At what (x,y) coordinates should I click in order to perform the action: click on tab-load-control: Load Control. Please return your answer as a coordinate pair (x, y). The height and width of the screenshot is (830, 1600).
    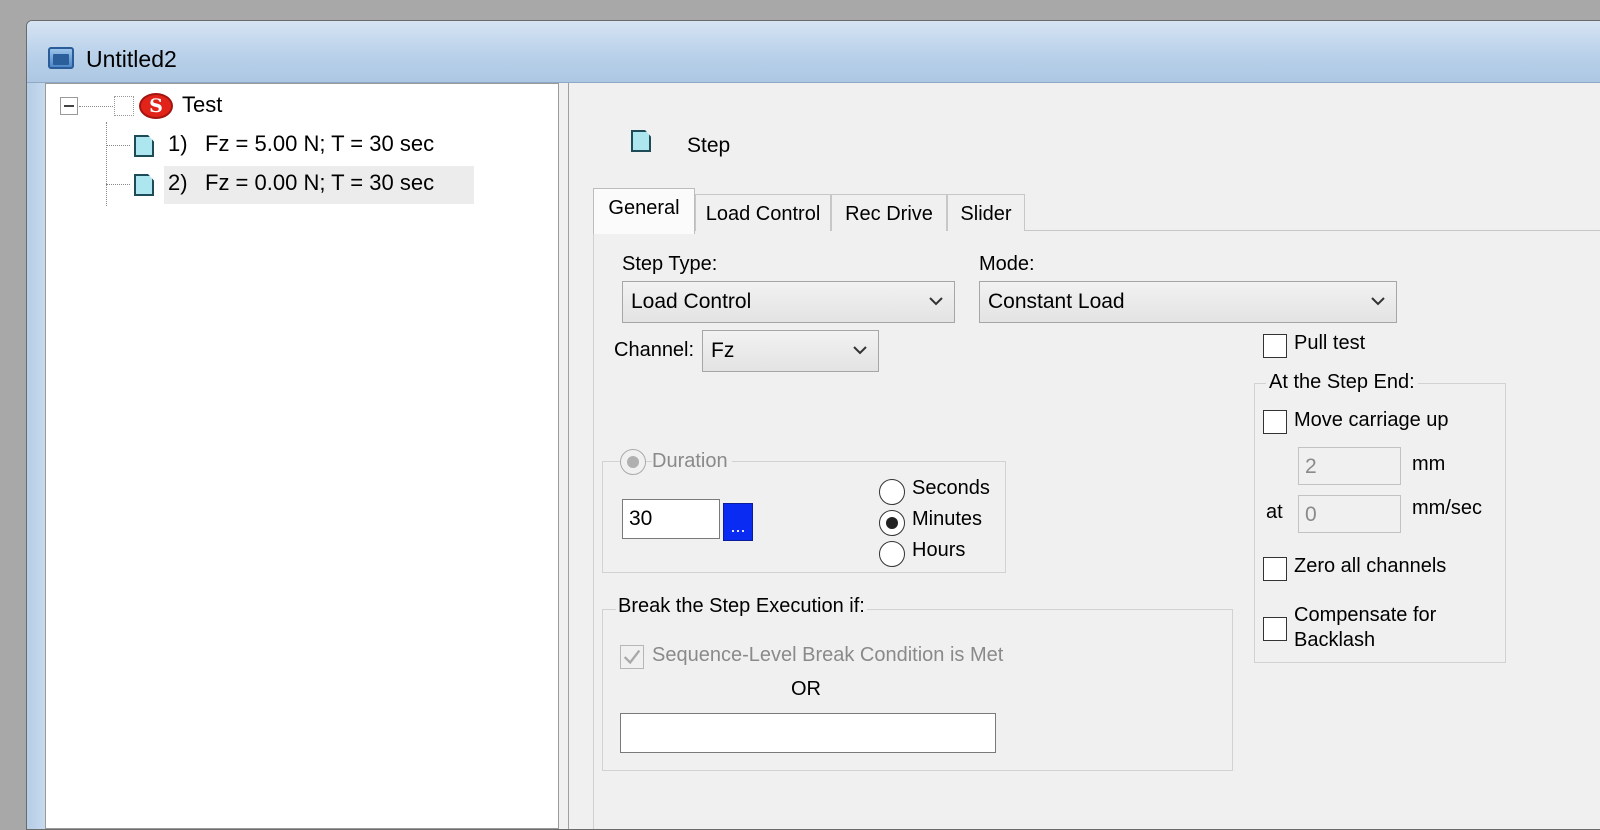
    Looking at the image, I should click on (763, 214).